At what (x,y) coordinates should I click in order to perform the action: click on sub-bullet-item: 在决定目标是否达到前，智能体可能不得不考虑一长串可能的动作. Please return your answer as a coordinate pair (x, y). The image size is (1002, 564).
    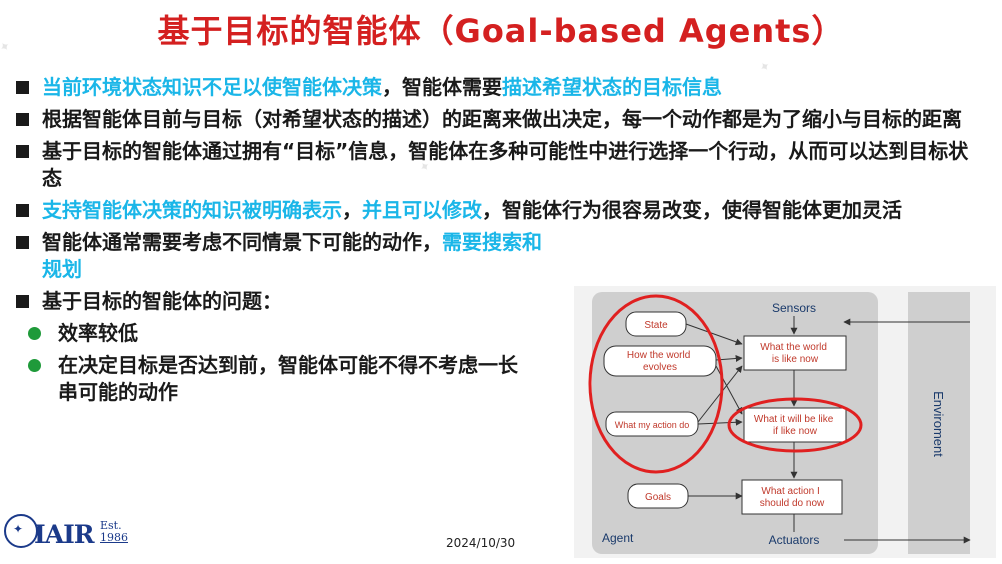
    Looking at the image, I should click on (271, 379).